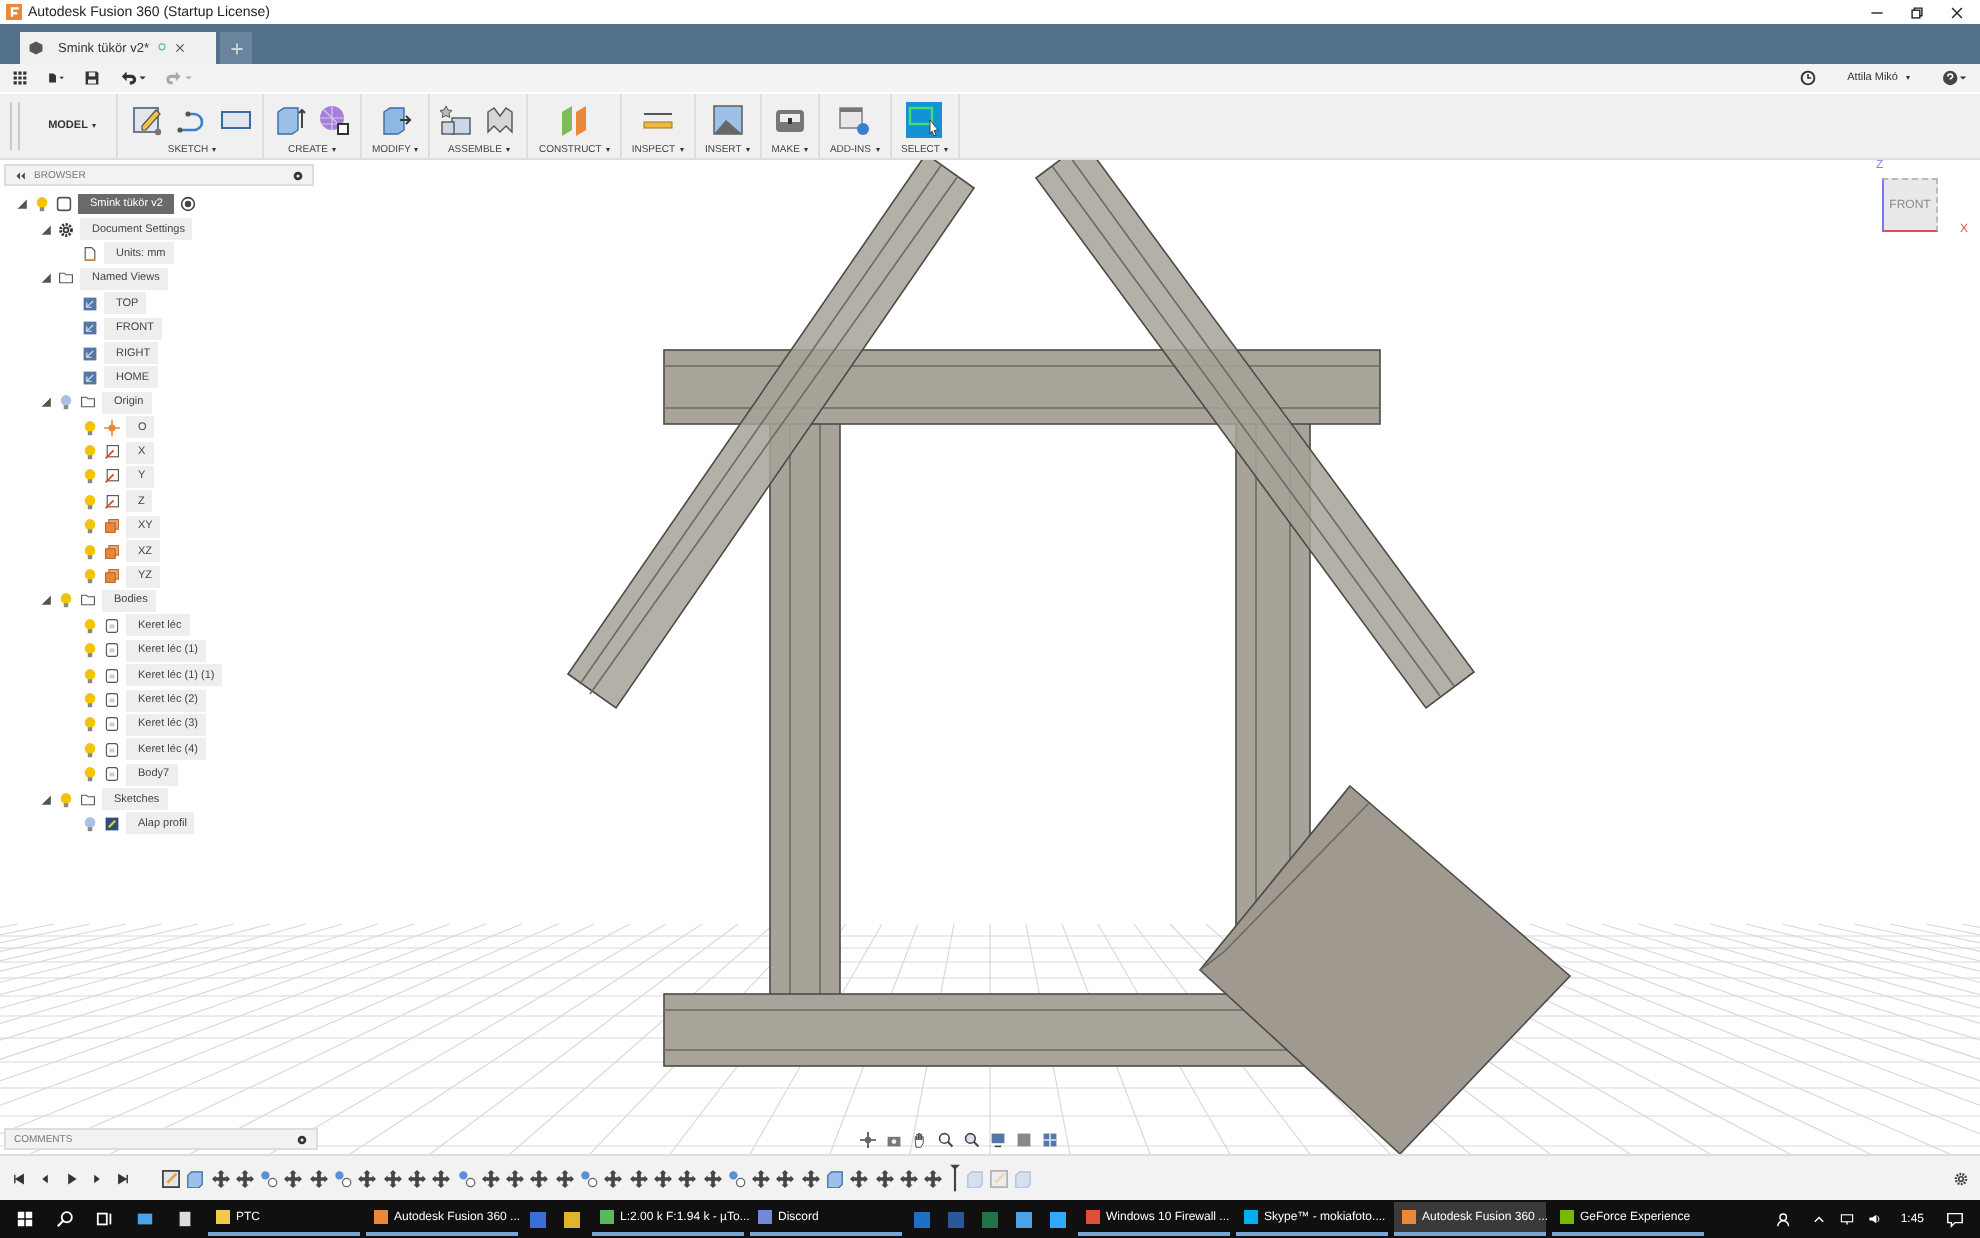  What do you see at coordinates (1024, 1140) in the screenshot?
I see `visual-style-icon` at bounding box center [1024, 1140].